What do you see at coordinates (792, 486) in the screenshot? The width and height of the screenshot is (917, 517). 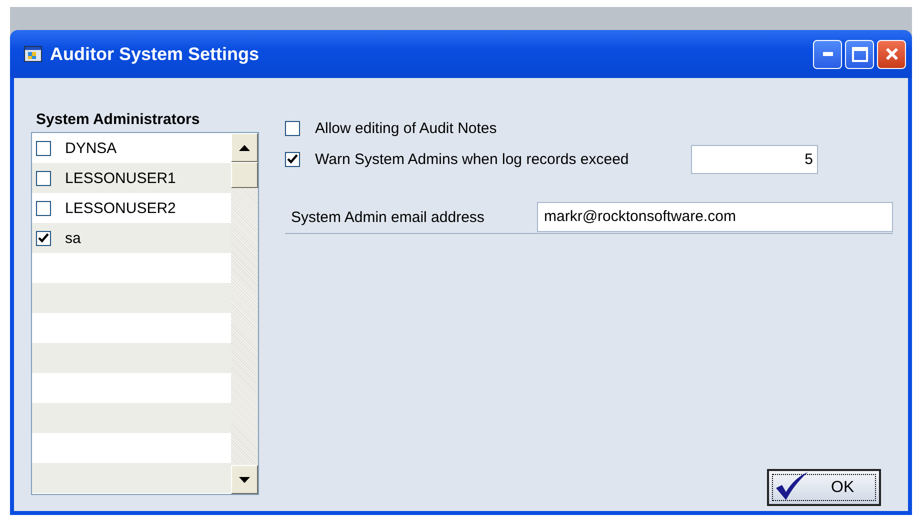 I see `checkmark-icon` at bounding box center [792, 486].